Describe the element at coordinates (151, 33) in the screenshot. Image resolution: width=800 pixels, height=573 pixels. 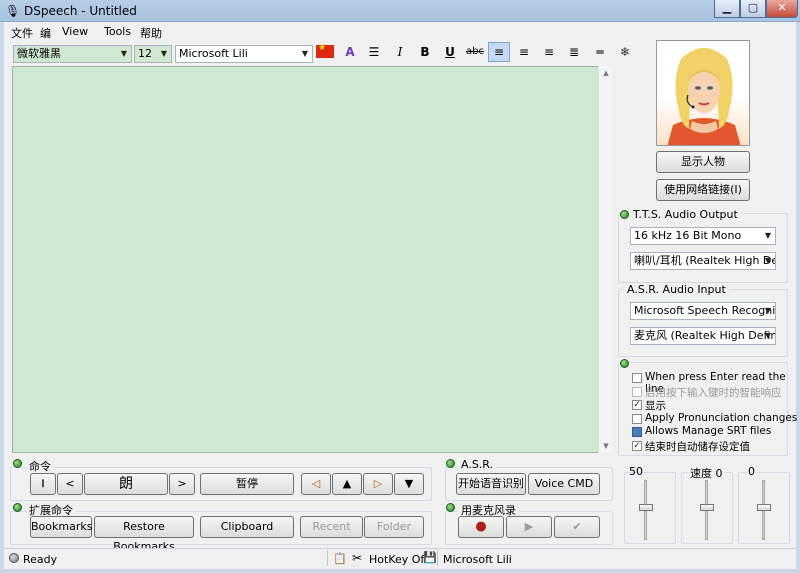
I see `menu-help: 帮助` at that location.